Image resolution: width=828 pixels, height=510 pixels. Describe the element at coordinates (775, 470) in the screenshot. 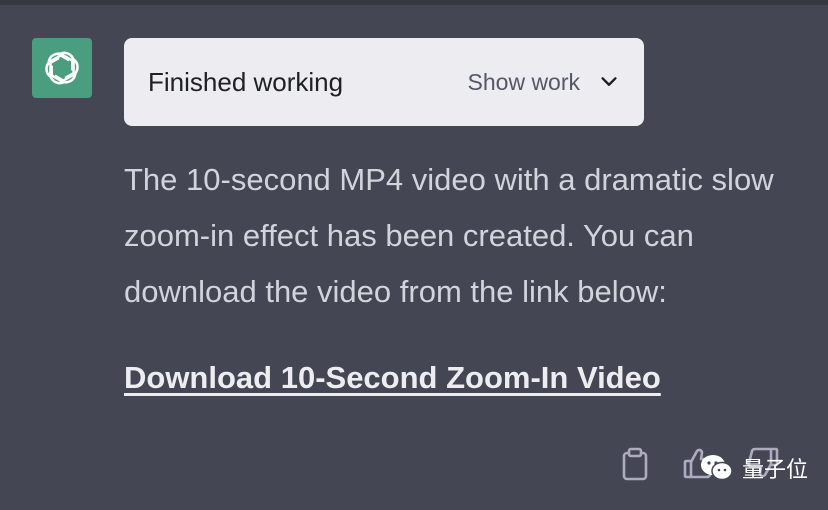

I see `watermark-text: 量子位` at that location.